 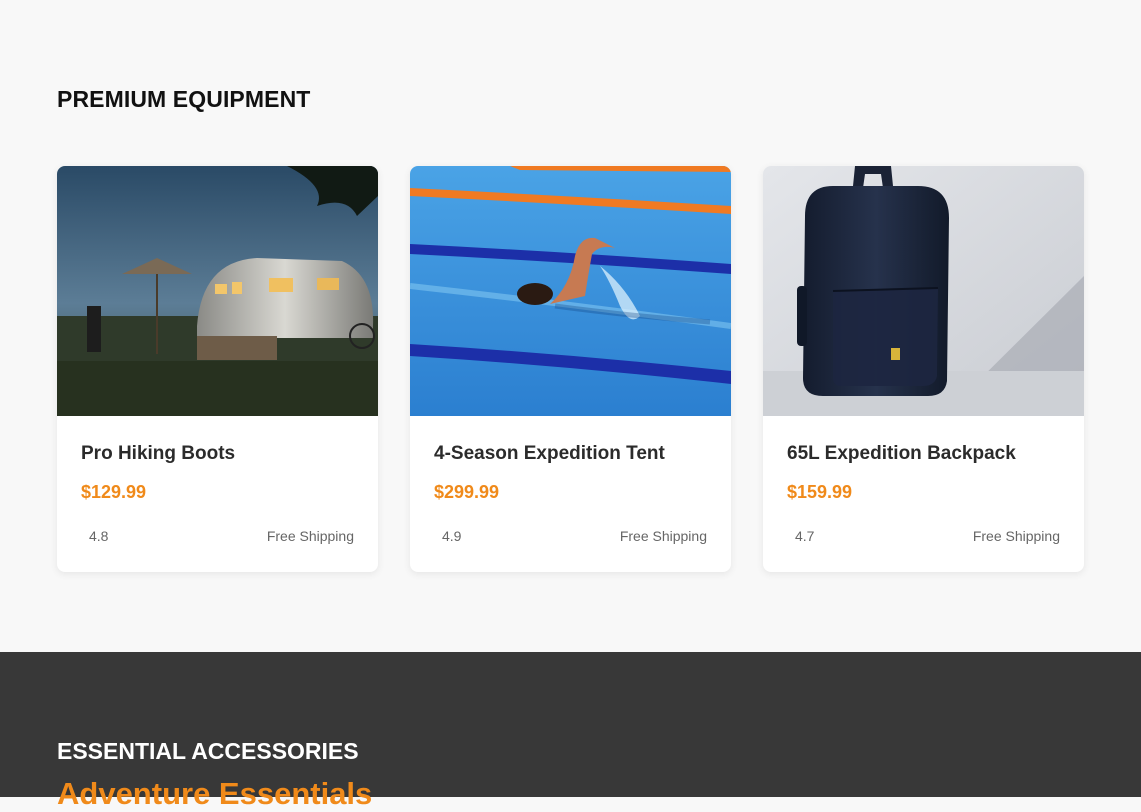 What do you see at coordinates (549, 454) in the screenshot?
I see `product-name: 4-Season Expedition Tent` at bounding box center [549, 454].